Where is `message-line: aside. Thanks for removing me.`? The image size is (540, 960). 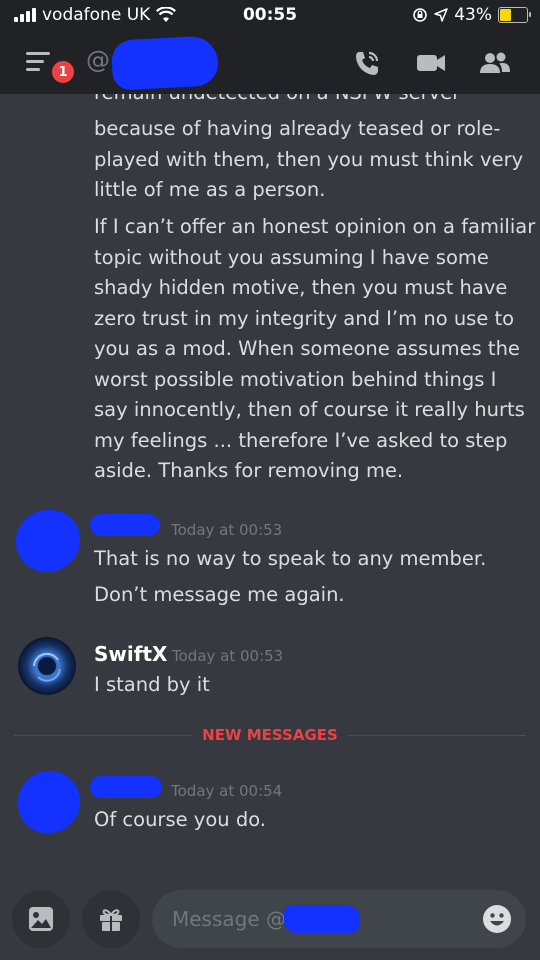
message-line: aside. Thanks for removing me. is located at coordinates (249, 470).